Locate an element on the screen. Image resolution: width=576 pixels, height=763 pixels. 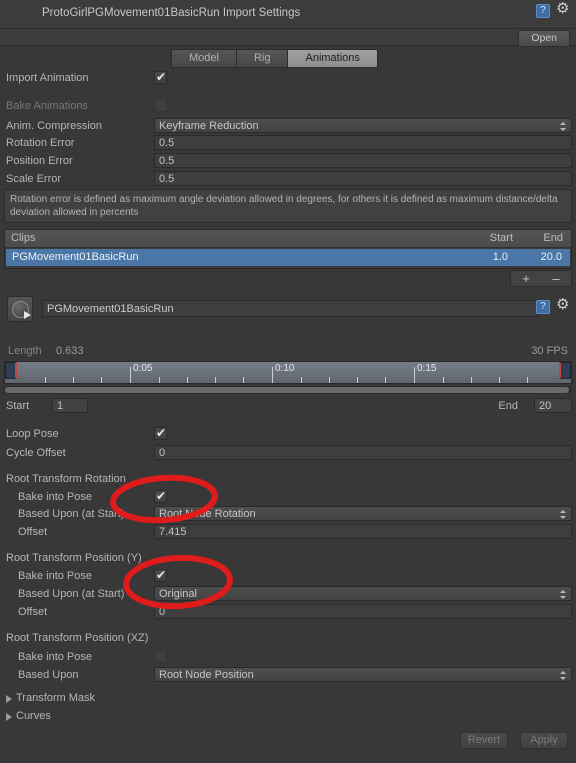
row-position-y-based-upon: Based Upon (at Start) Original is located at coordinates (288, 594).